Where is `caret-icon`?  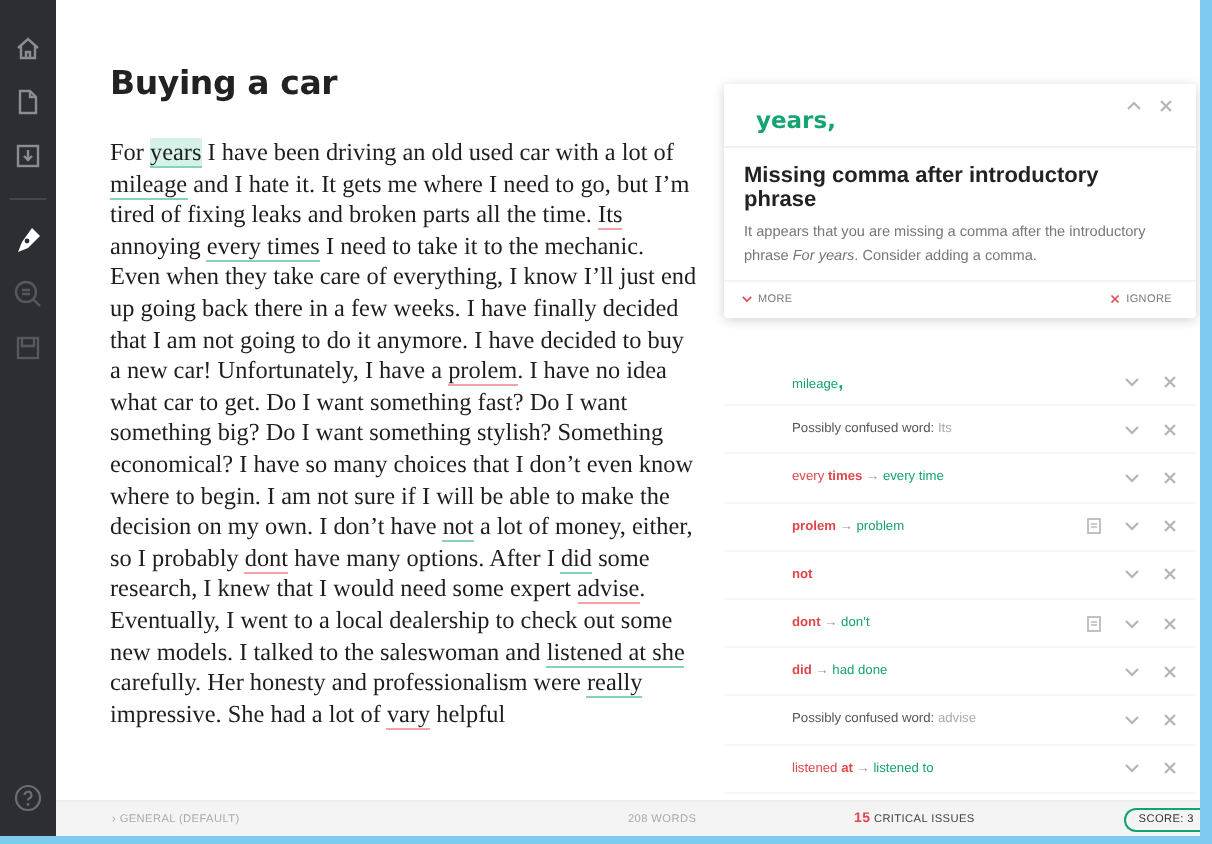
caret-icon is located at coordinates (747, 299).